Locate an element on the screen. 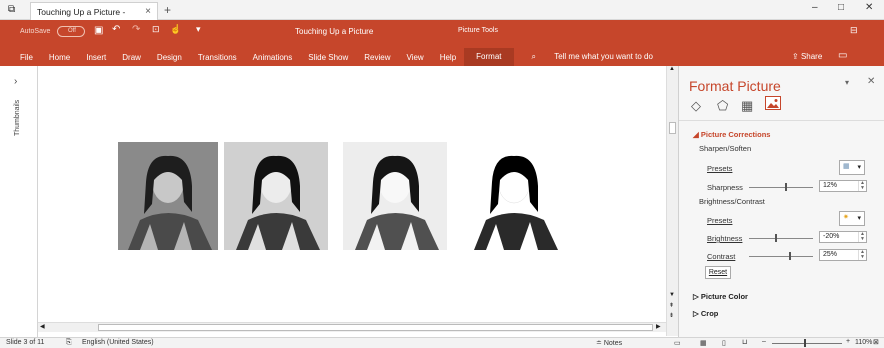 Image resolution: width=884 pixels, height=348 pixels. effects-icon: ⬠ is located at coordinates (722, 106).